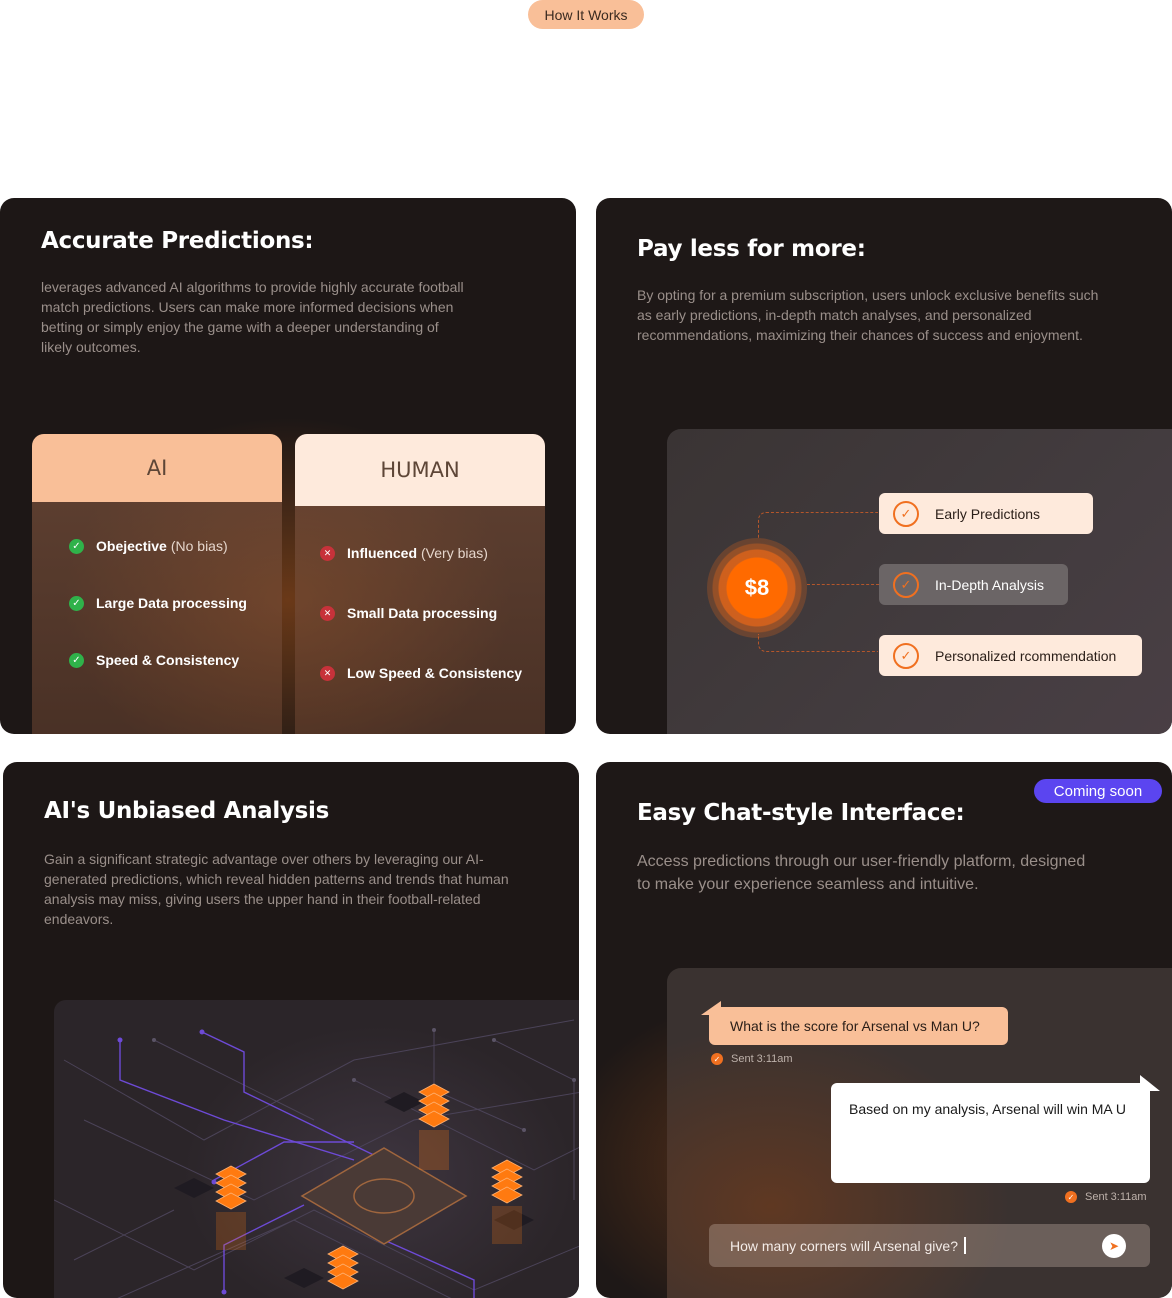 This screenshot has width=1172, height=1298. I want to click on feature-label: In-Depth Analysis, so click(989, 584).